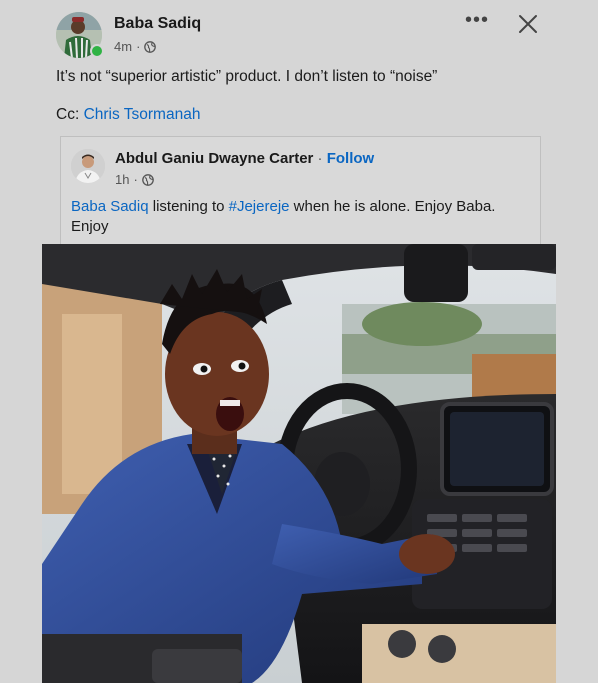 Image resolution: width=598 pixels, height=683 pixels. I want to click on post-time: 4m, so click(123, 46).